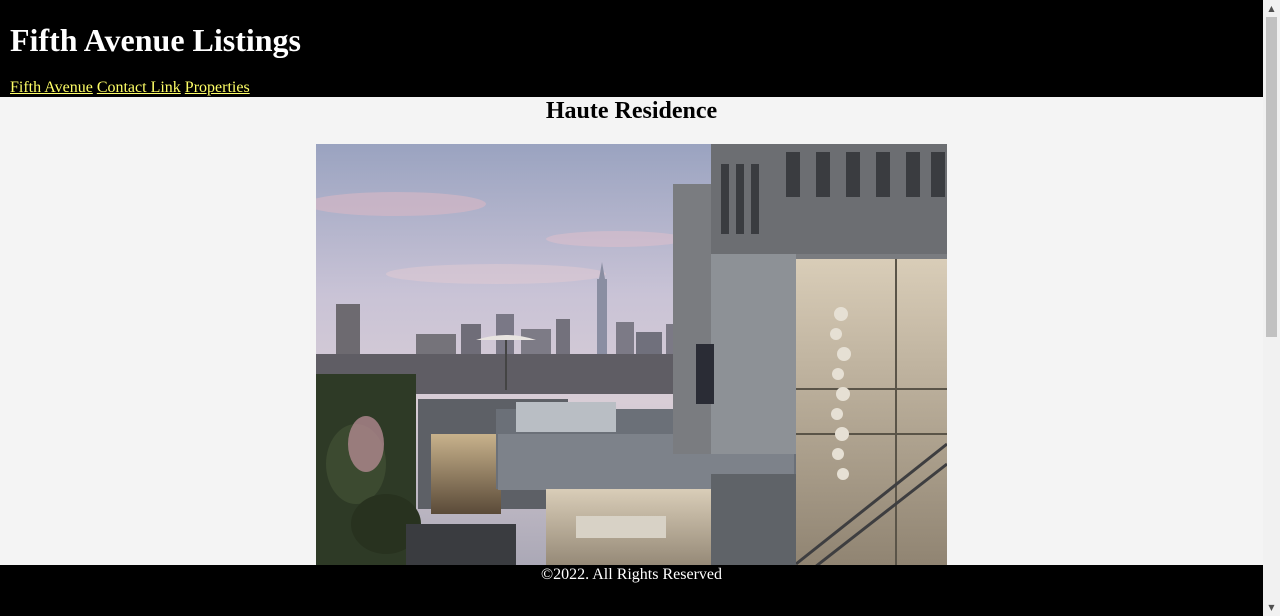 This screenshot has height=616, width=1280. I want to click on property-heading: Haute Residence, so click(631, 111).